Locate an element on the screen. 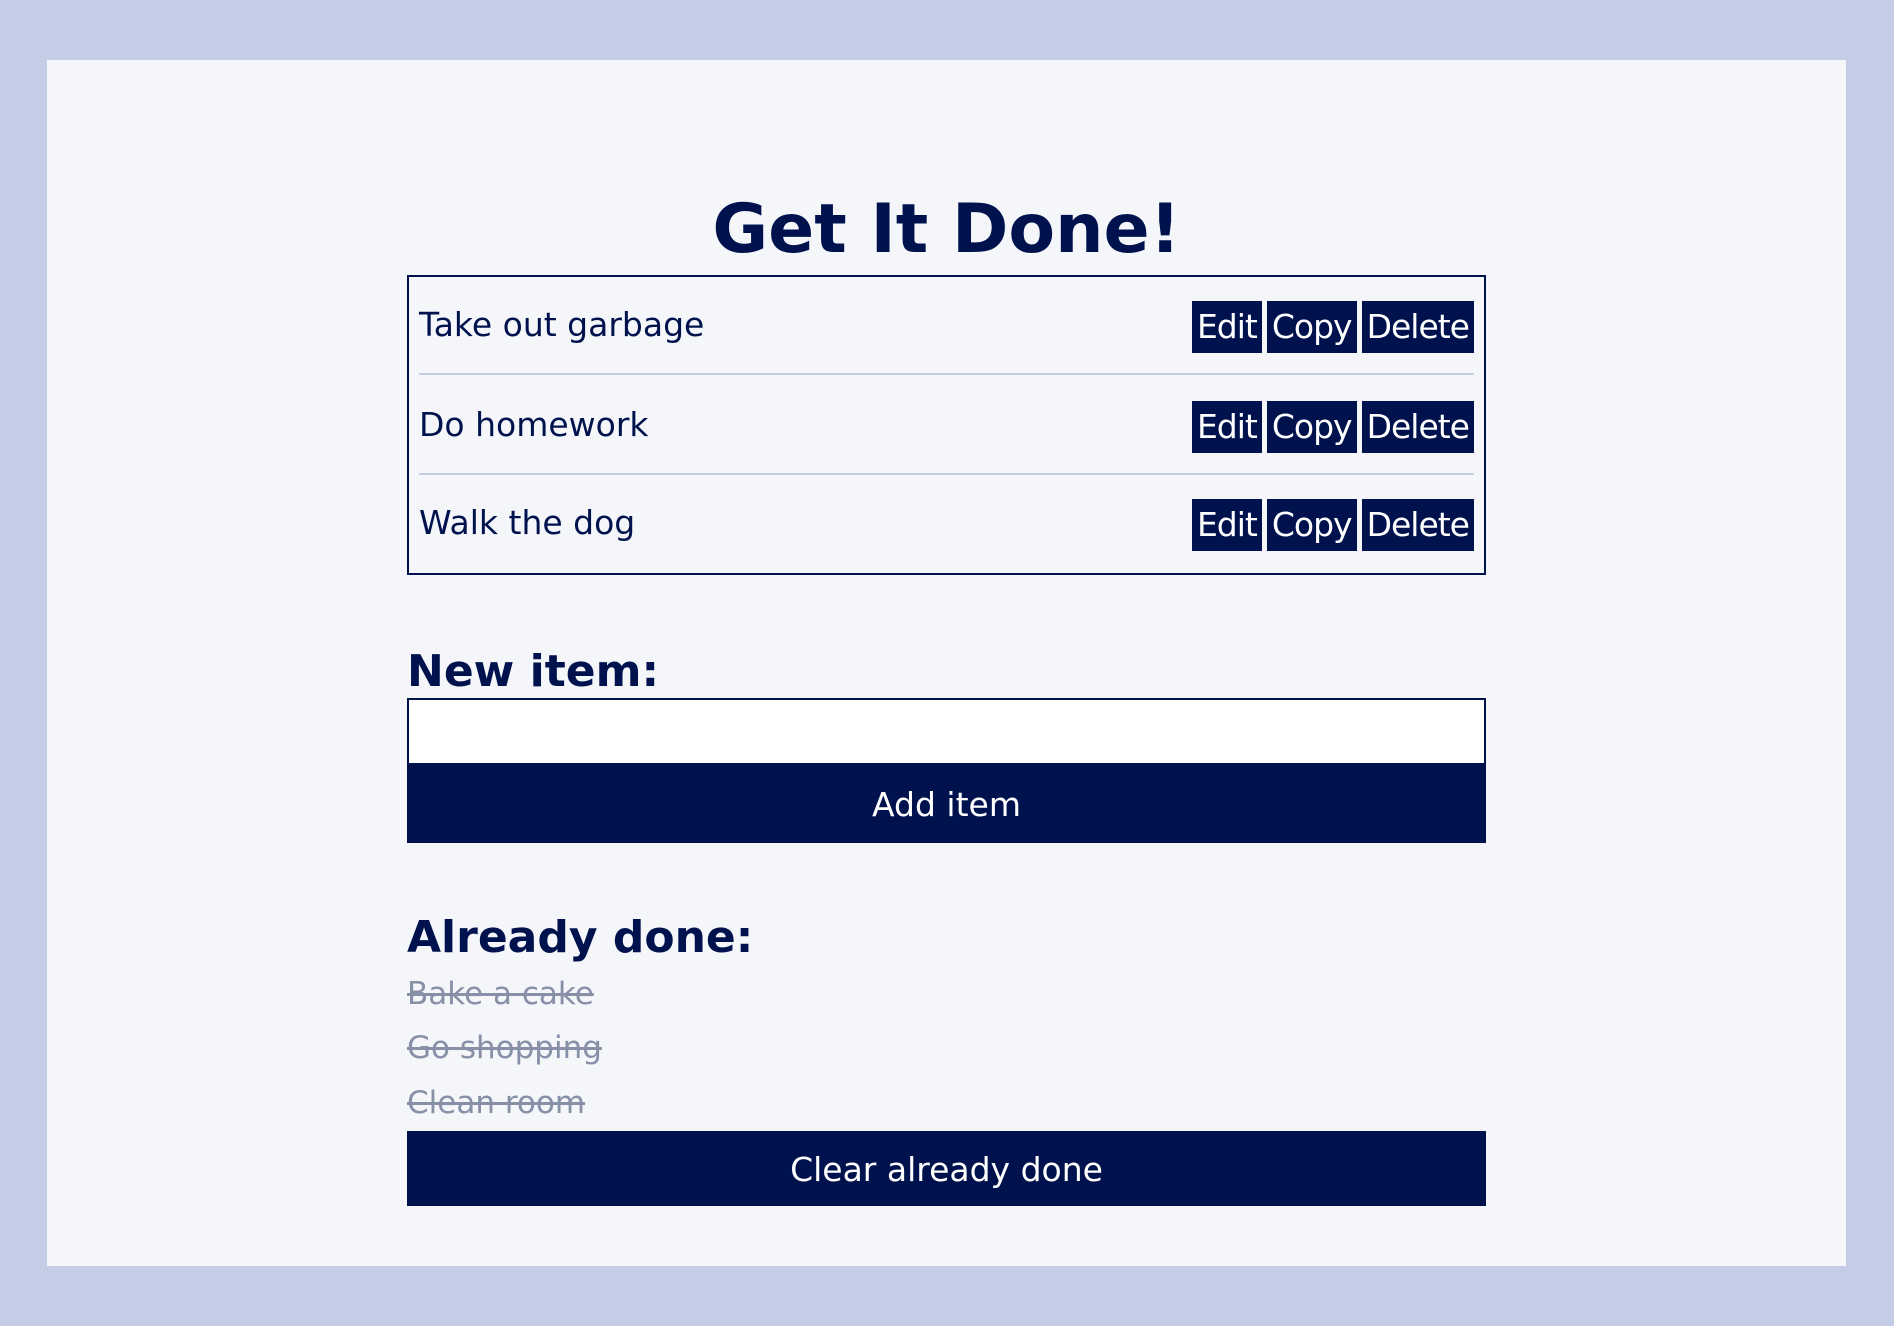 The height and width of the screenshot is (1326, 1894). clear-already-done-button: Clear already done is located at coordinates (946, 1168).